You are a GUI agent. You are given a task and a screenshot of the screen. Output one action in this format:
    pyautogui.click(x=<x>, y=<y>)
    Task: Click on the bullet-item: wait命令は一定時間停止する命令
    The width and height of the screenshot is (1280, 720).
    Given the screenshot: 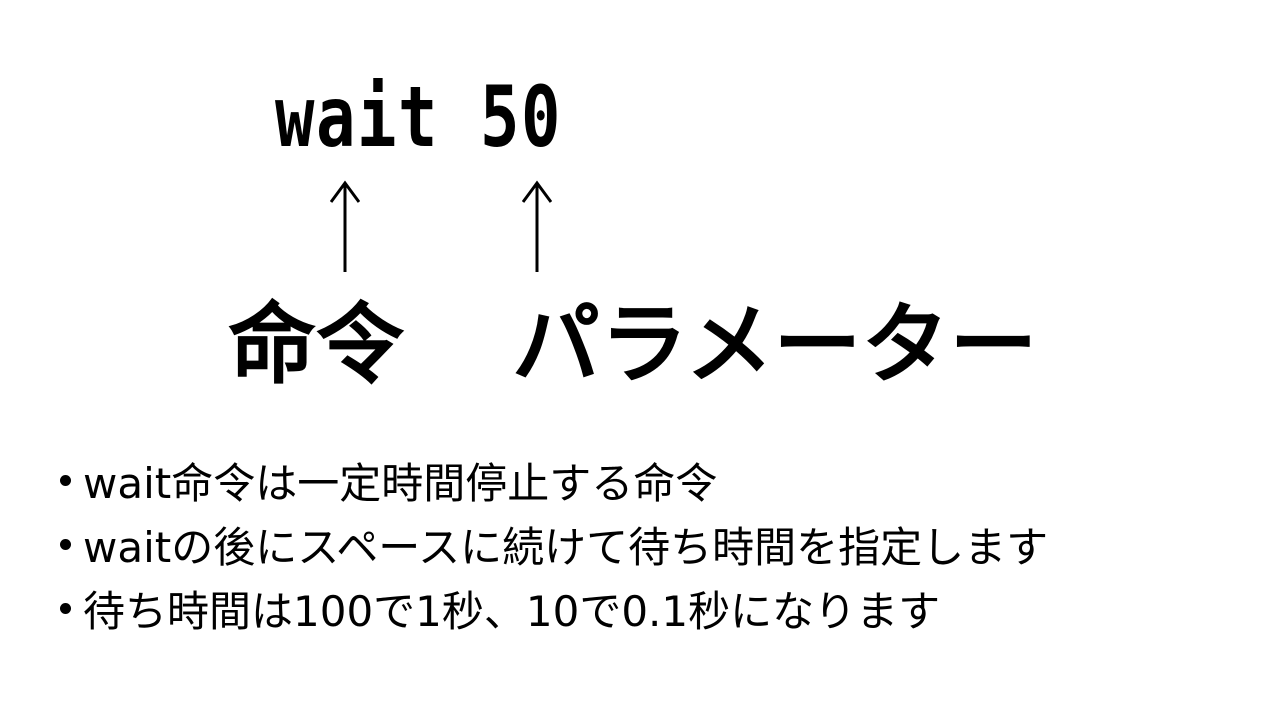 What is the action you would take?
    pyautogui.click(x=554, y=480)
    